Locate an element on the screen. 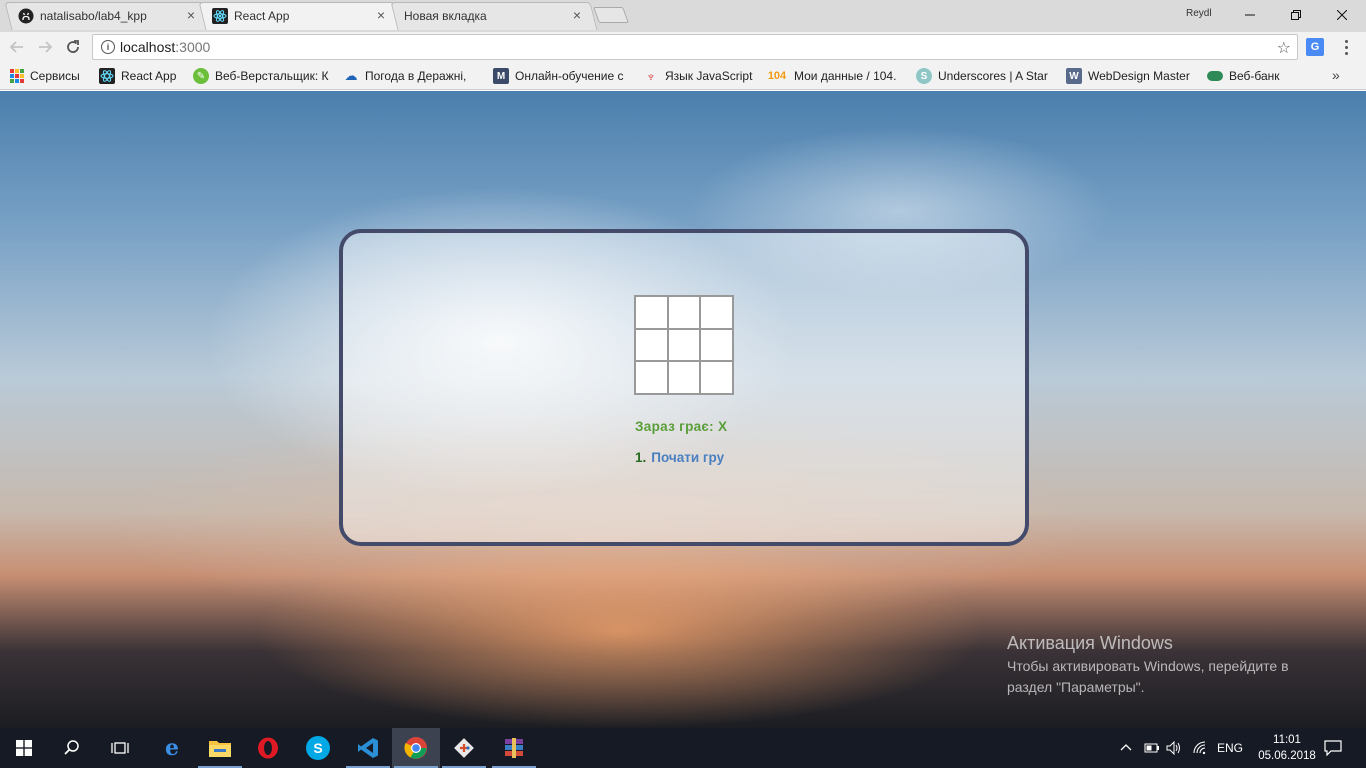 This screenshot has width=1366, height=768. forward-arrow-icon is located at coordinates (45, 47).